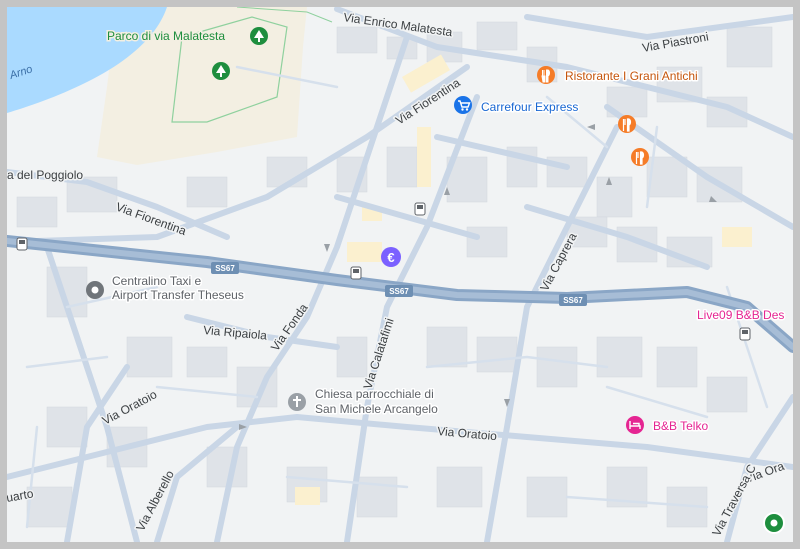  I want to click on street-label: a del Poggiolo, so click(45, 175).